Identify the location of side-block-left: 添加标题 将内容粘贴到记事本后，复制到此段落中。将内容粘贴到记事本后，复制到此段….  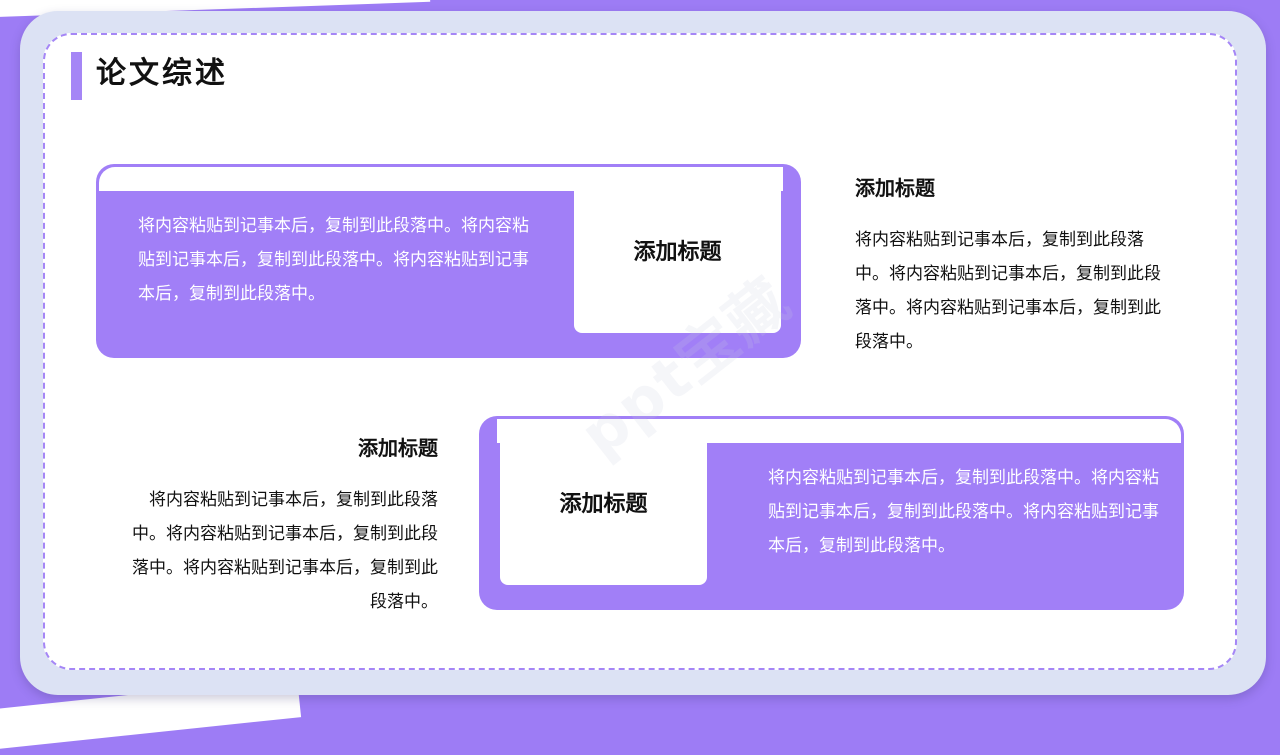
(278, 526).